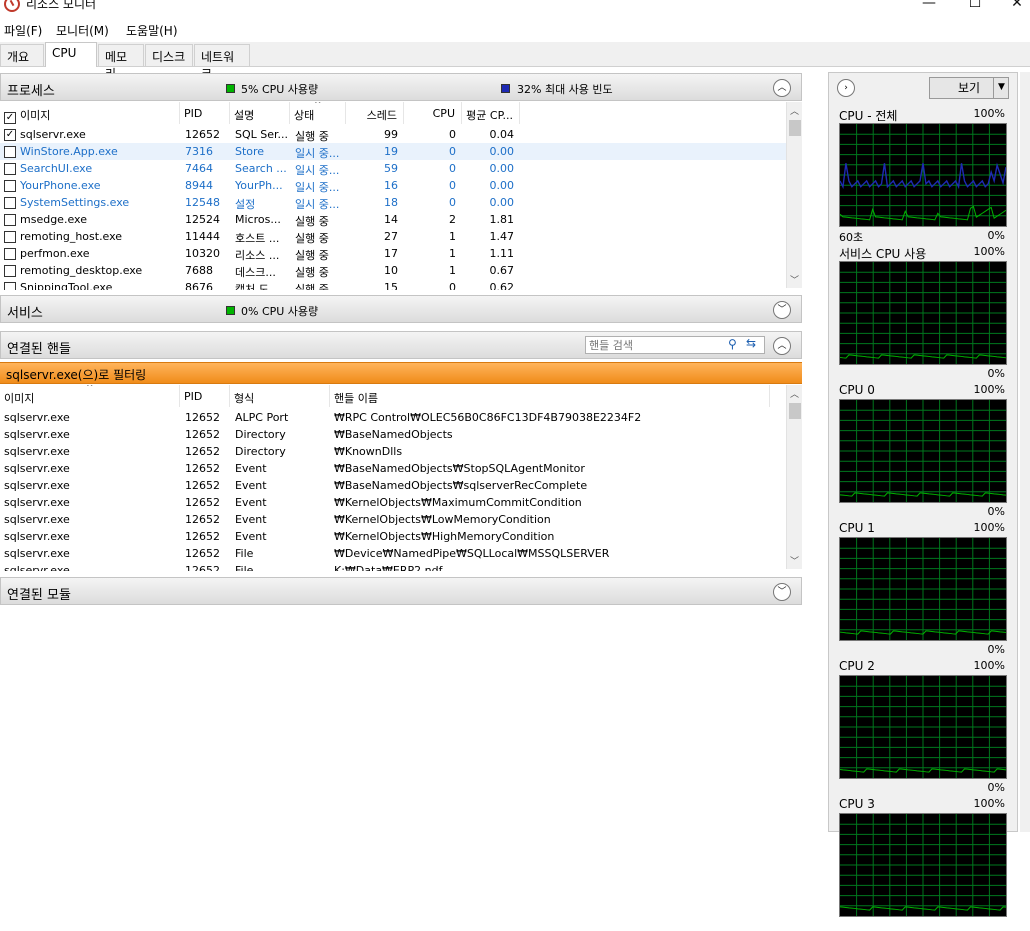 This screenshot has width=1030, height=931. I want to click on process-threads: 18, so click(391, 202).